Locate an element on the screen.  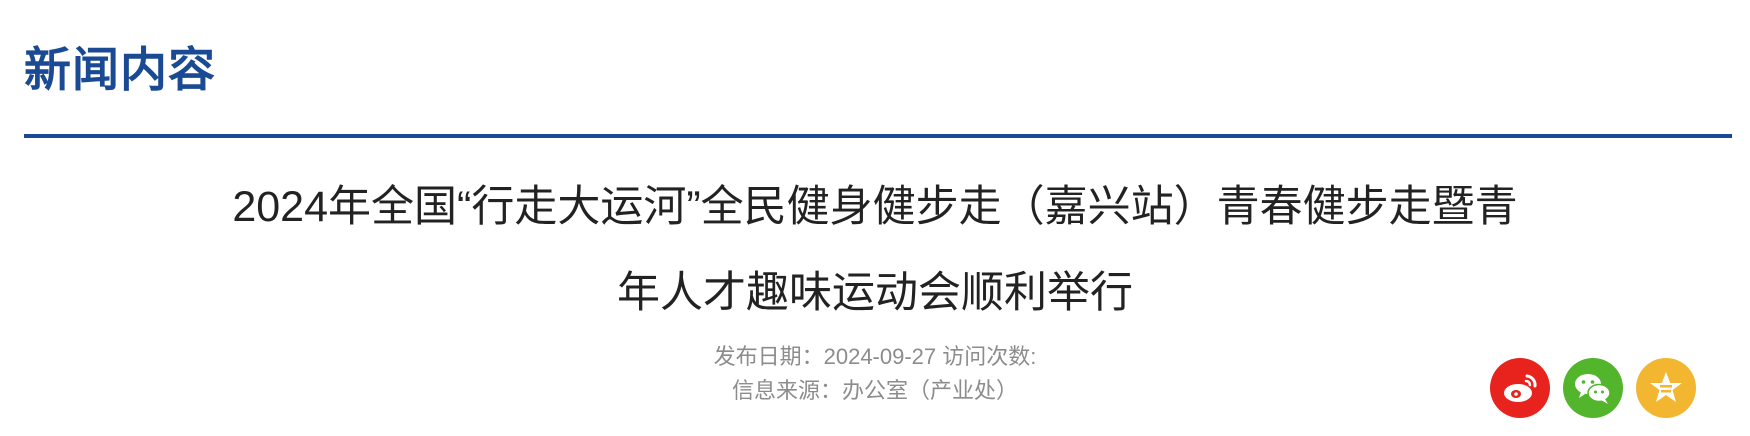
share-weibo-button is located at coordinates (1520, 388).